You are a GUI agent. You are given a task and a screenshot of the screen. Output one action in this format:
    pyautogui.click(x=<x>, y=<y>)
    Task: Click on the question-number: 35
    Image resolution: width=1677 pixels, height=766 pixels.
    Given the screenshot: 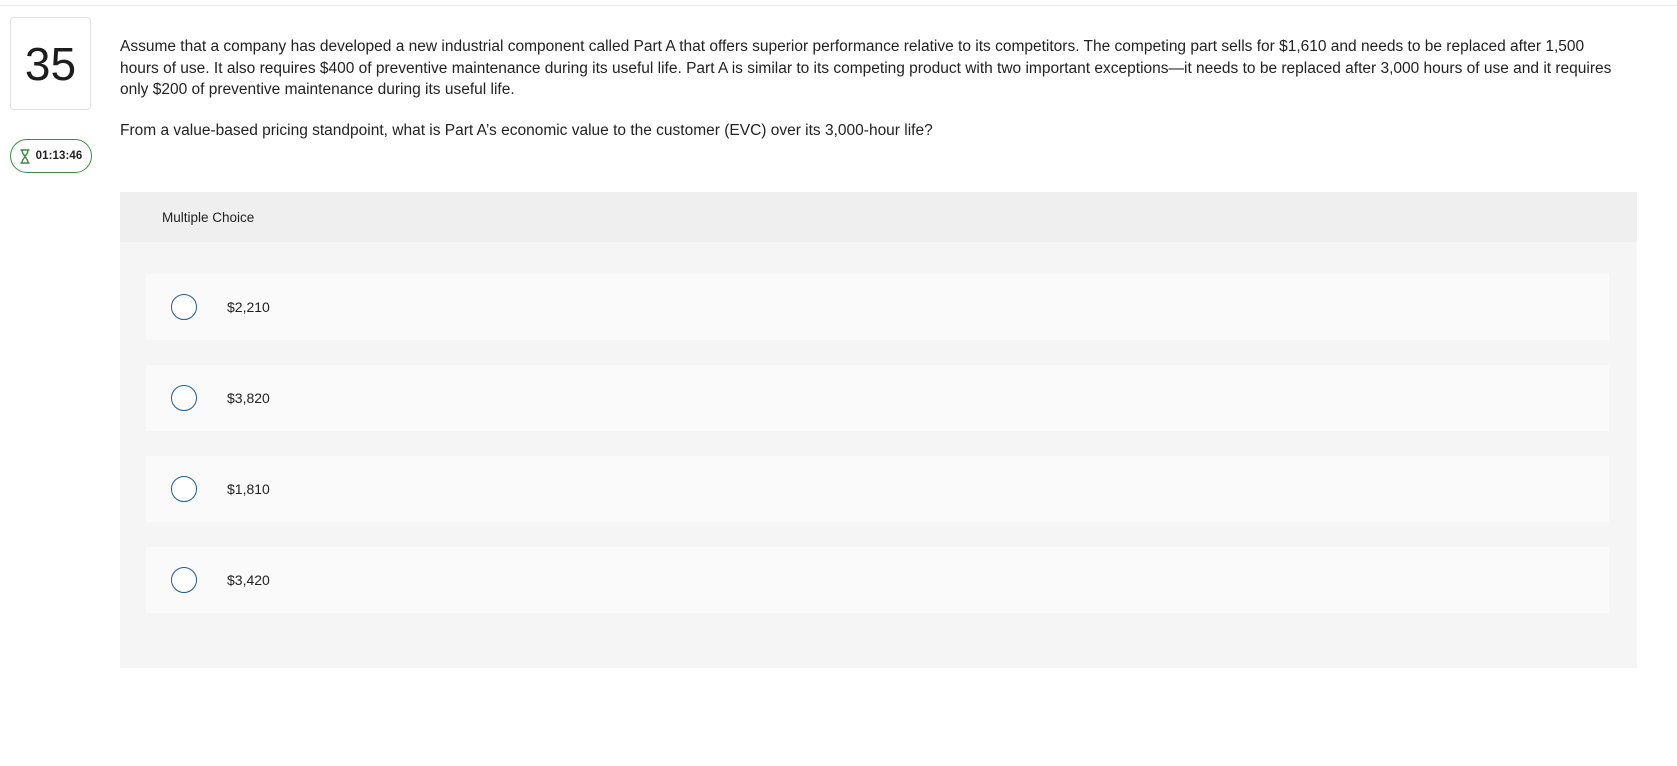 What is the action you would take?
    pyautogui.click(x=50, y=63)
    